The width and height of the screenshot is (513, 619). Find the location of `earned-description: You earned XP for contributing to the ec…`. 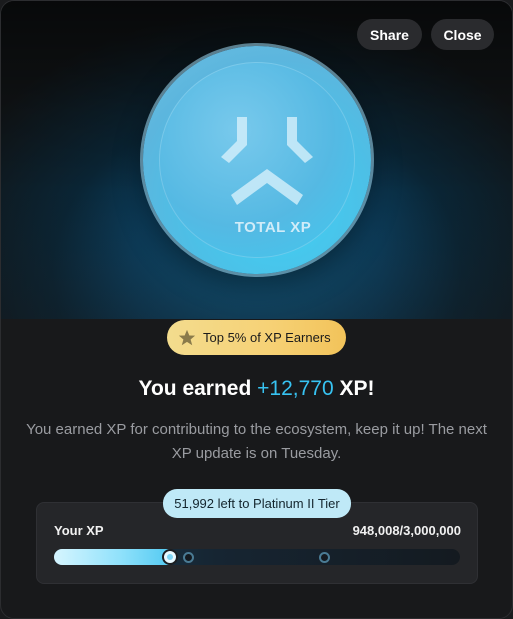

earned-description: You earned XP for contributing to the ec… is located at coordinates (256, 441).